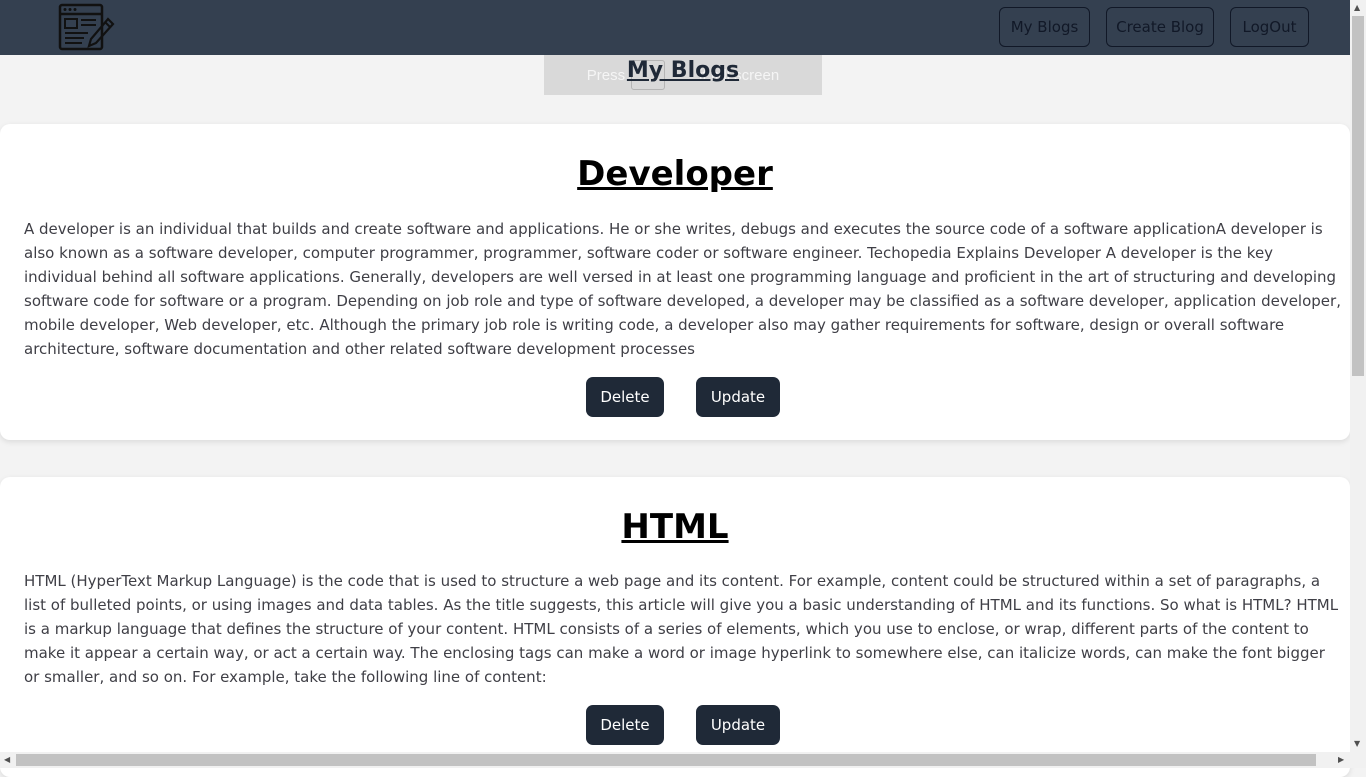 This screenshot has height=777, width=1366. Describe the element at coordinates (1269, 27) in the screenshot. I see `nav-logout-button: LogOut` at that location.